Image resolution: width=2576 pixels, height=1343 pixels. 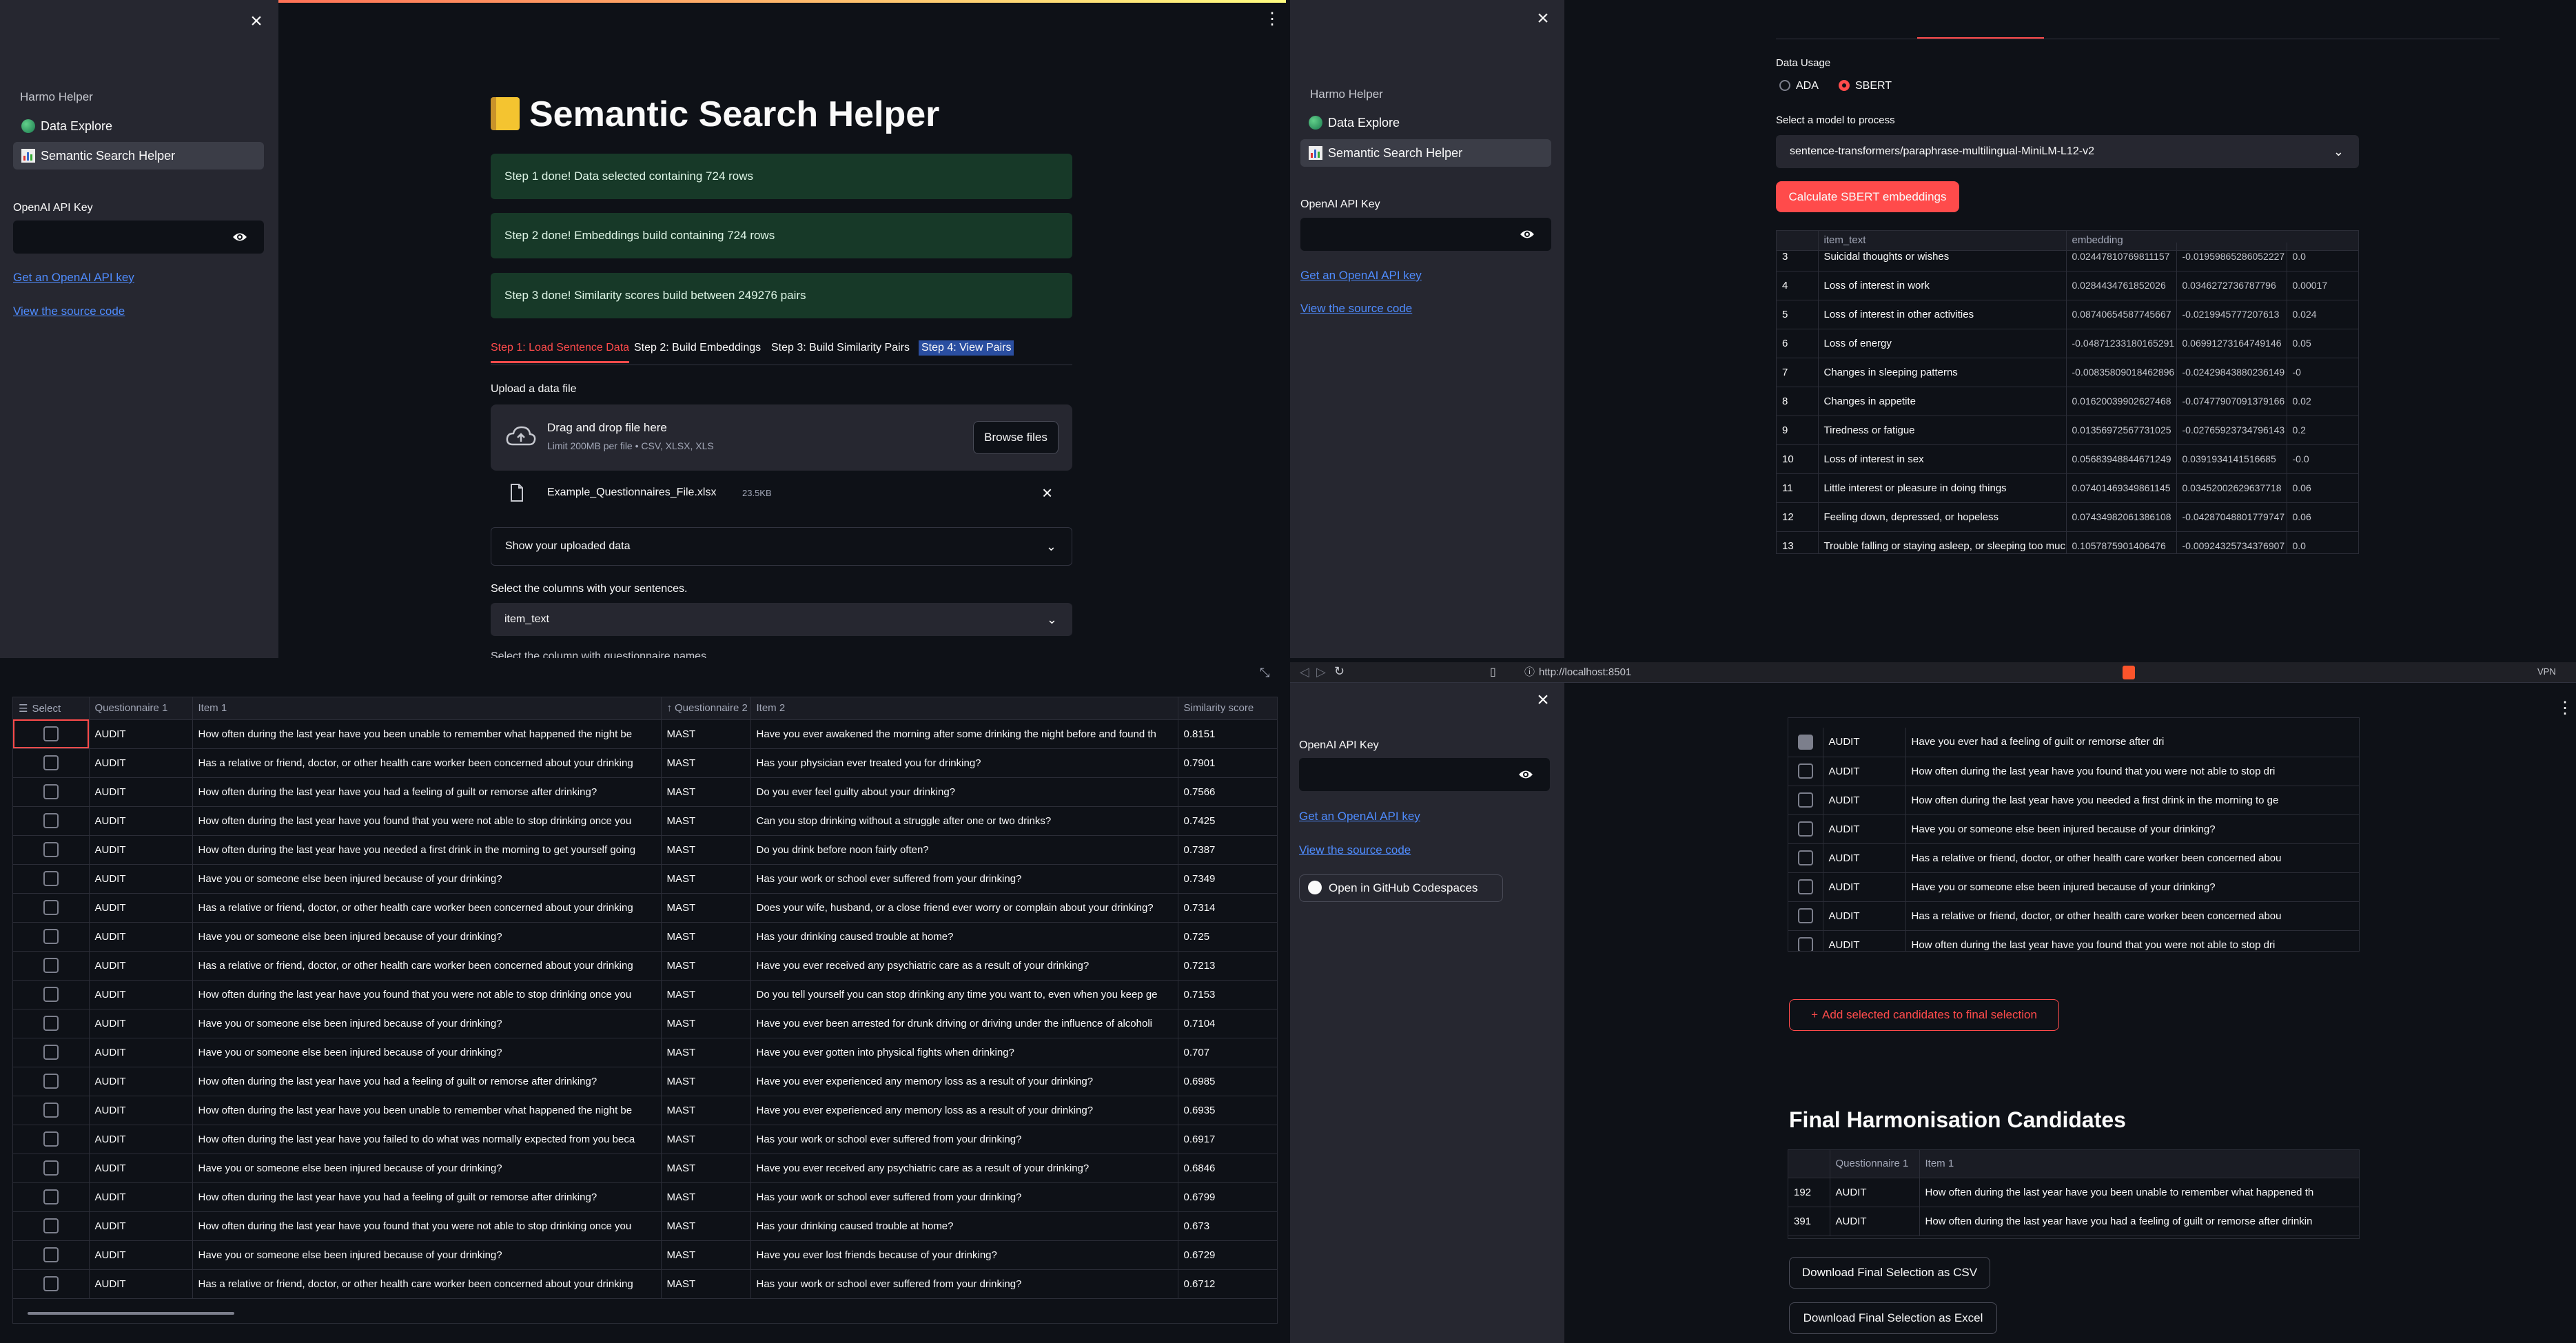 What do you see at coordinates (2546, 672) in the screenshot?
I see `vpn-badge: VPN` at bounding box center [2546, 672].